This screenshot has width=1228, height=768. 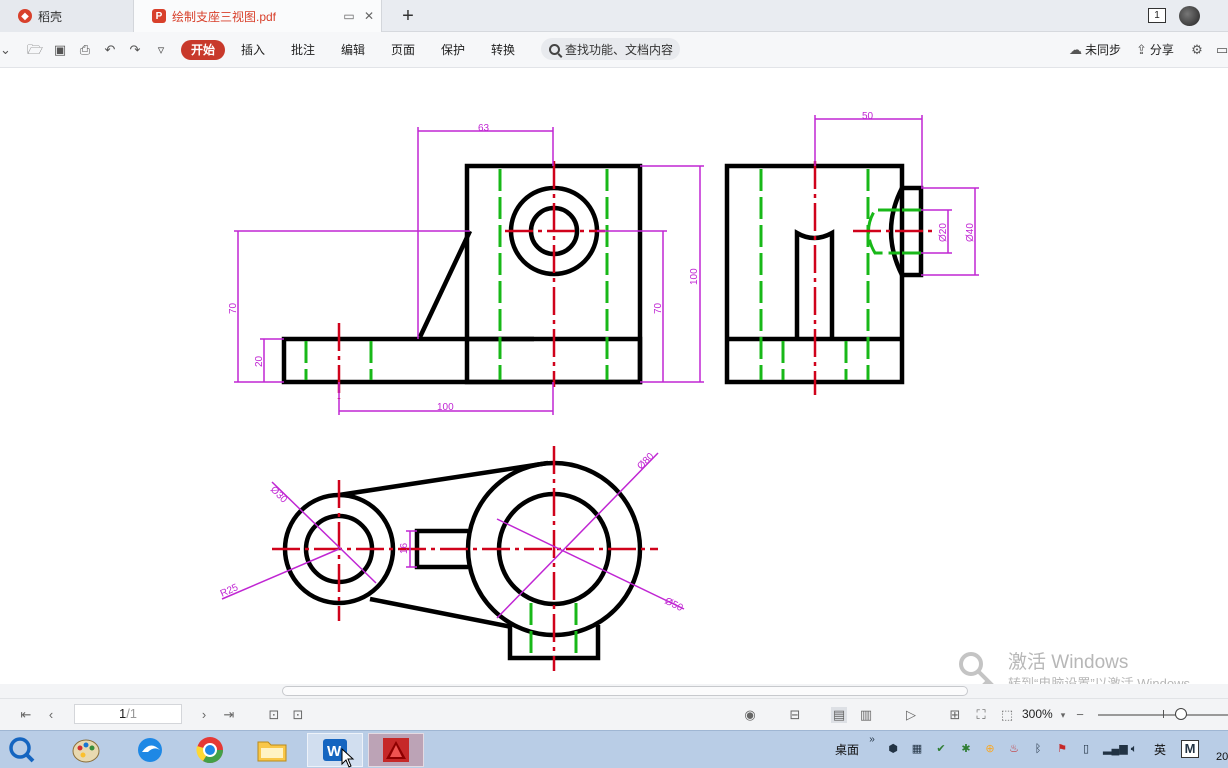 I want to click on bluetooth-icon: ᛒ, so click(x=1038, y=749).